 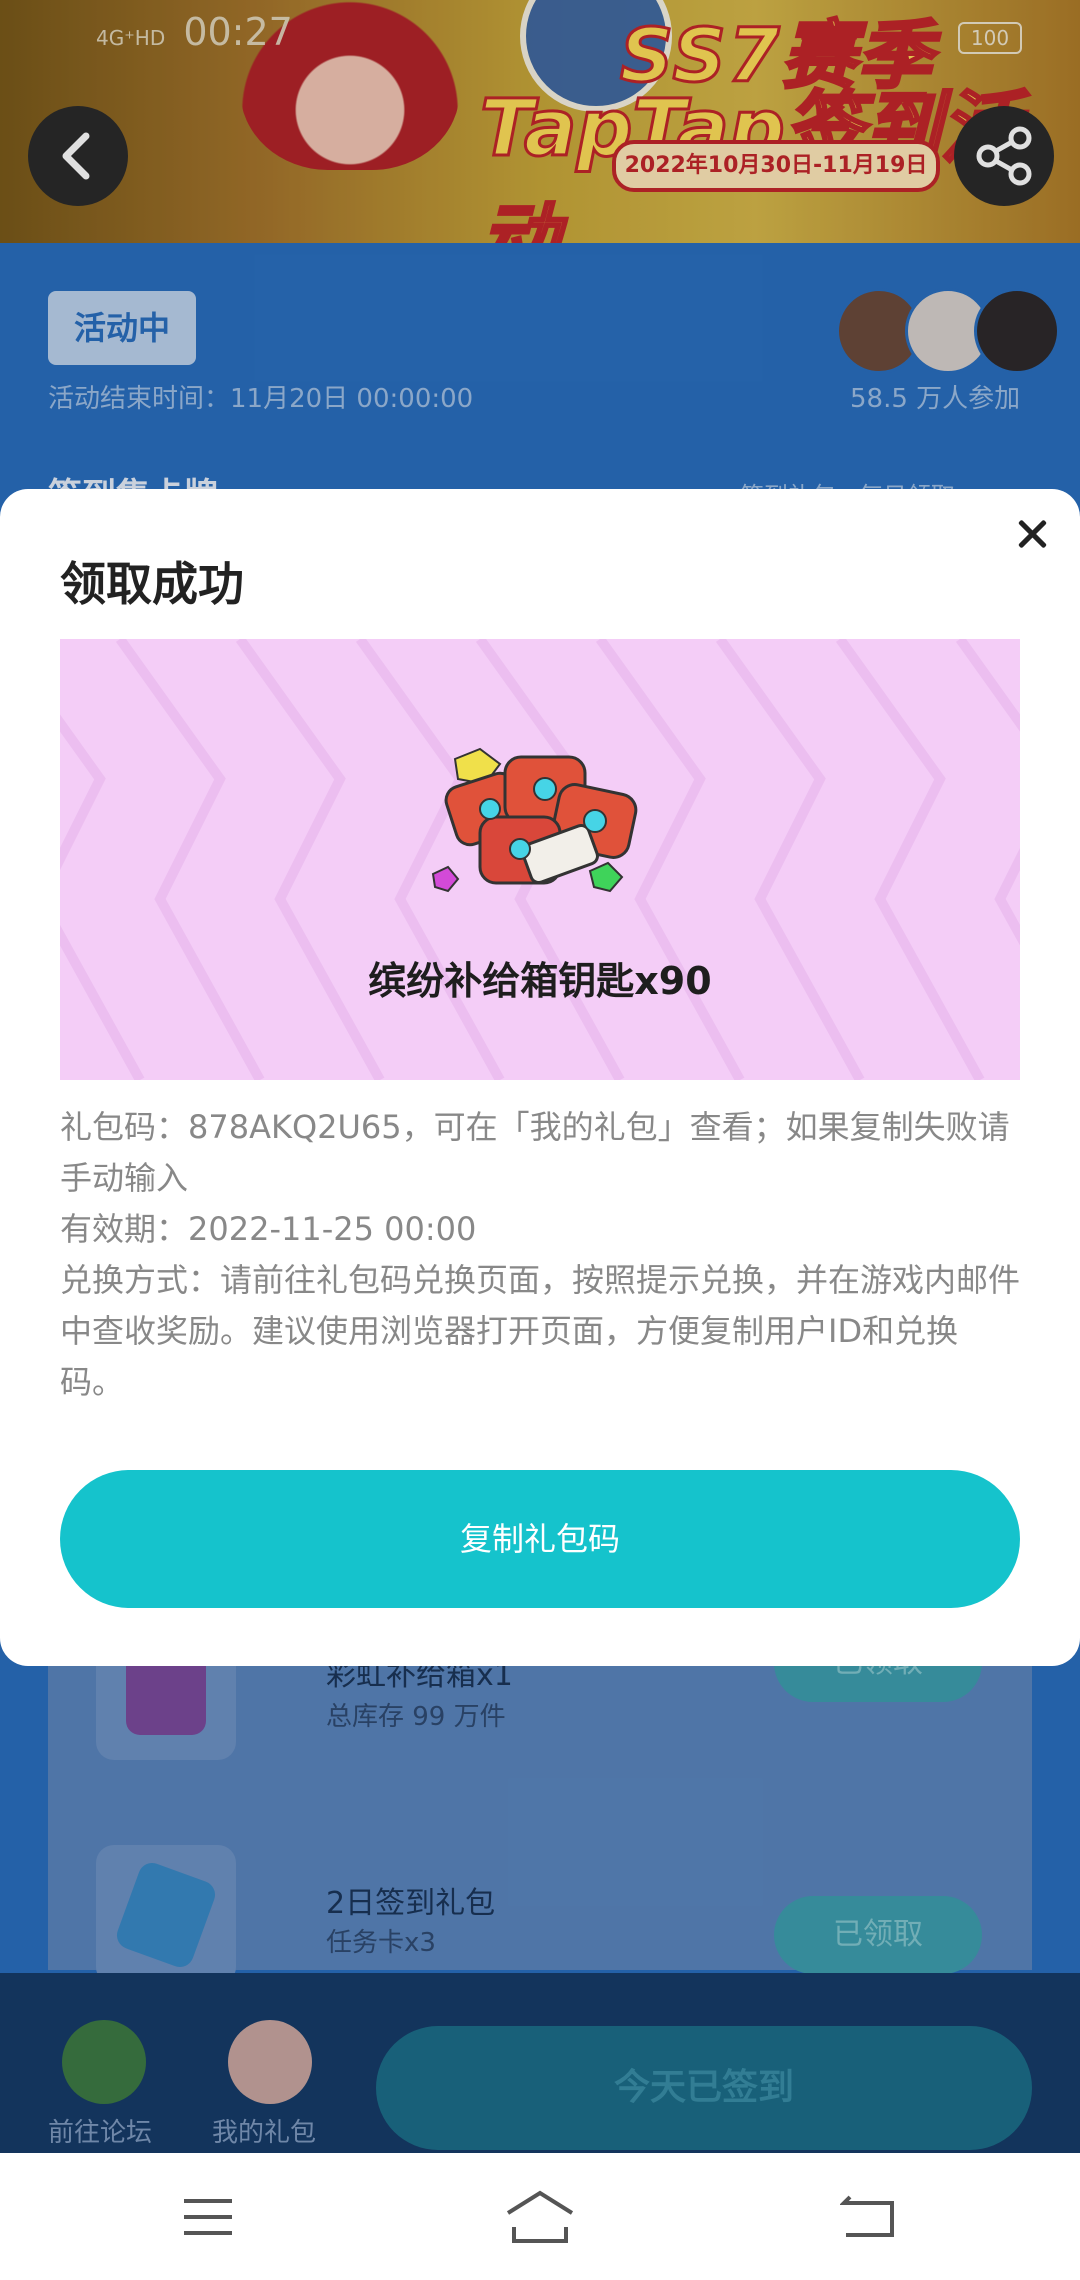 I want to click on system-nav-bar, so click(x=540, y=2216).